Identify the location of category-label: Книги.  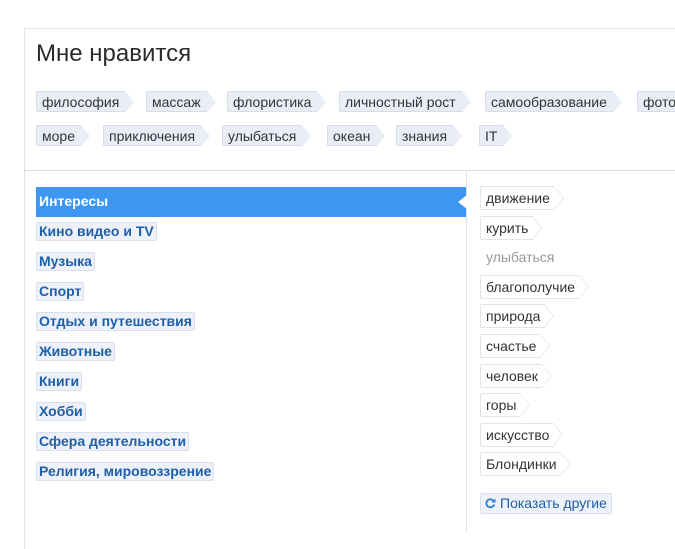
(59, 381).